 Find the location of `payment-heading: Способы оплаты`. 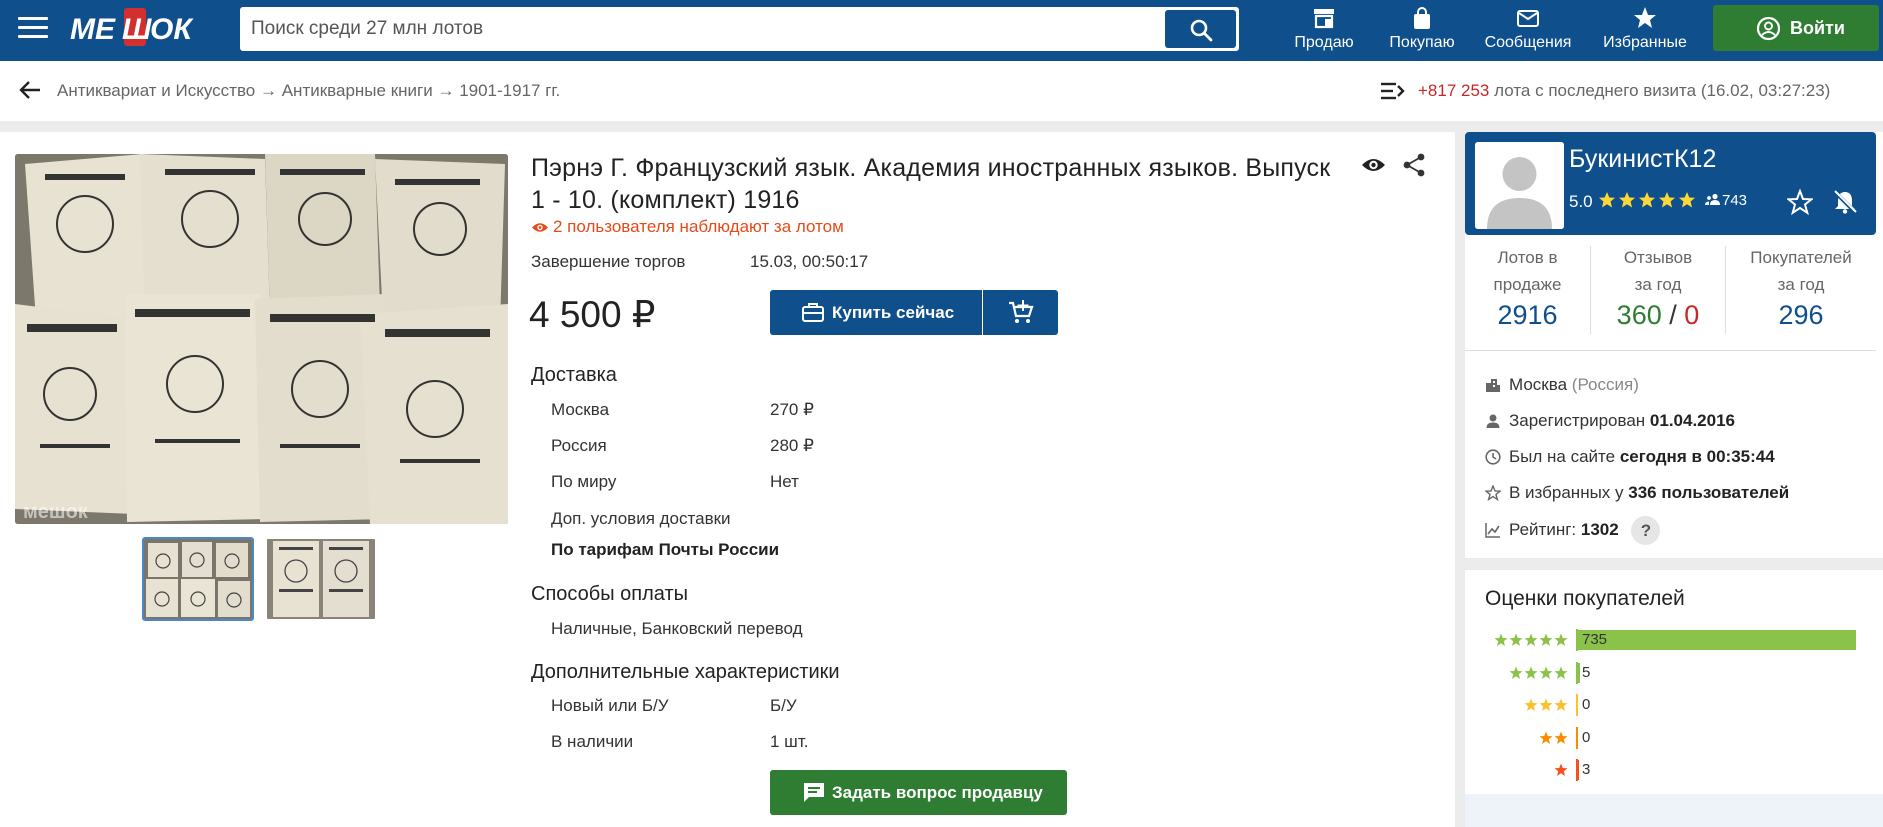

payment-heading: Способы оплаты is located at coordinates (609, 594).